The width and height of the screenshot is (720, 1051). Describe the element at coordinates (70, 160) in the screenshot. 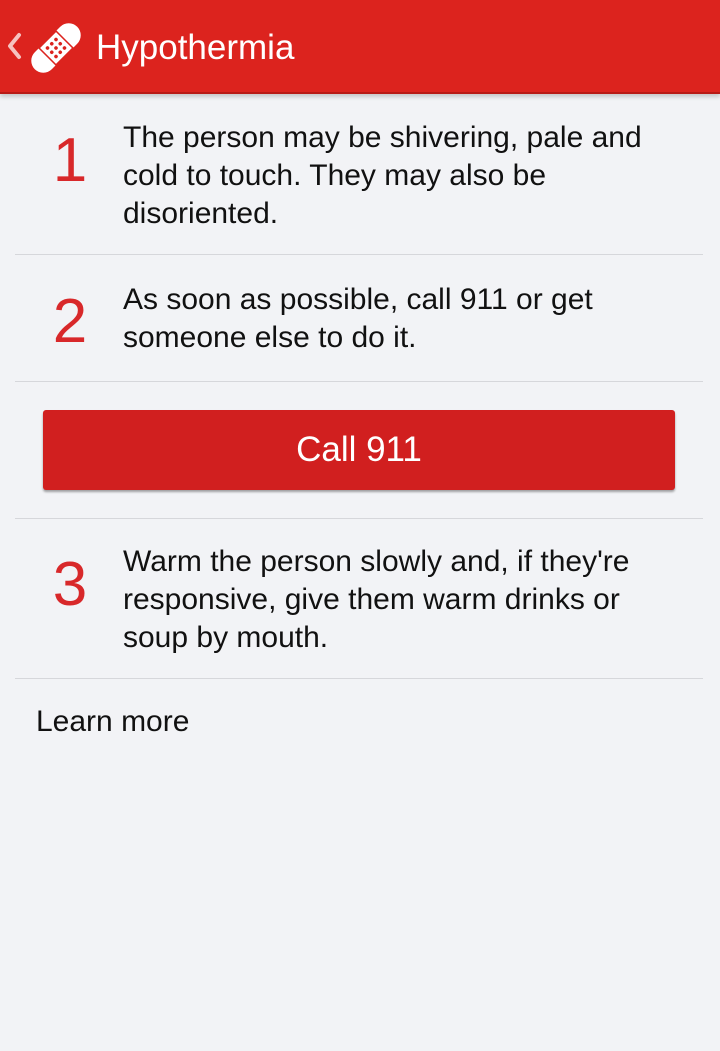

I see `step-number: 1` at that location.